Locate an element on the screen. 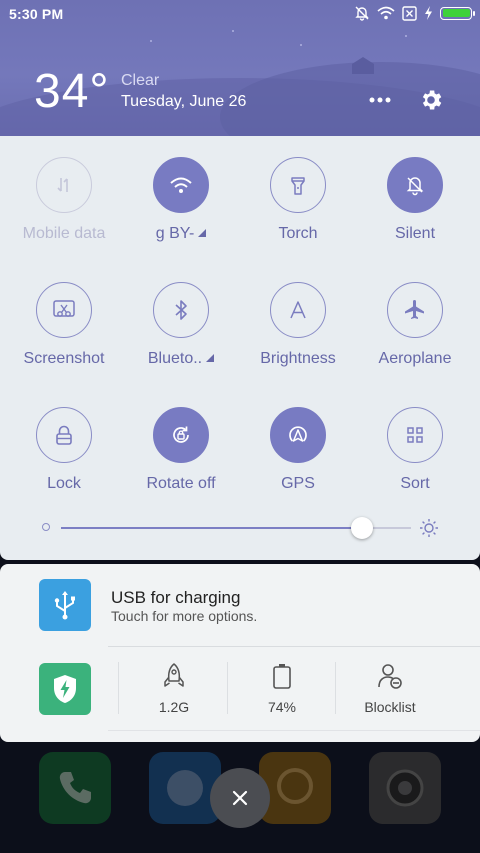  tile-bluetooth: Blueto.. is located at coordinates (181, 326).